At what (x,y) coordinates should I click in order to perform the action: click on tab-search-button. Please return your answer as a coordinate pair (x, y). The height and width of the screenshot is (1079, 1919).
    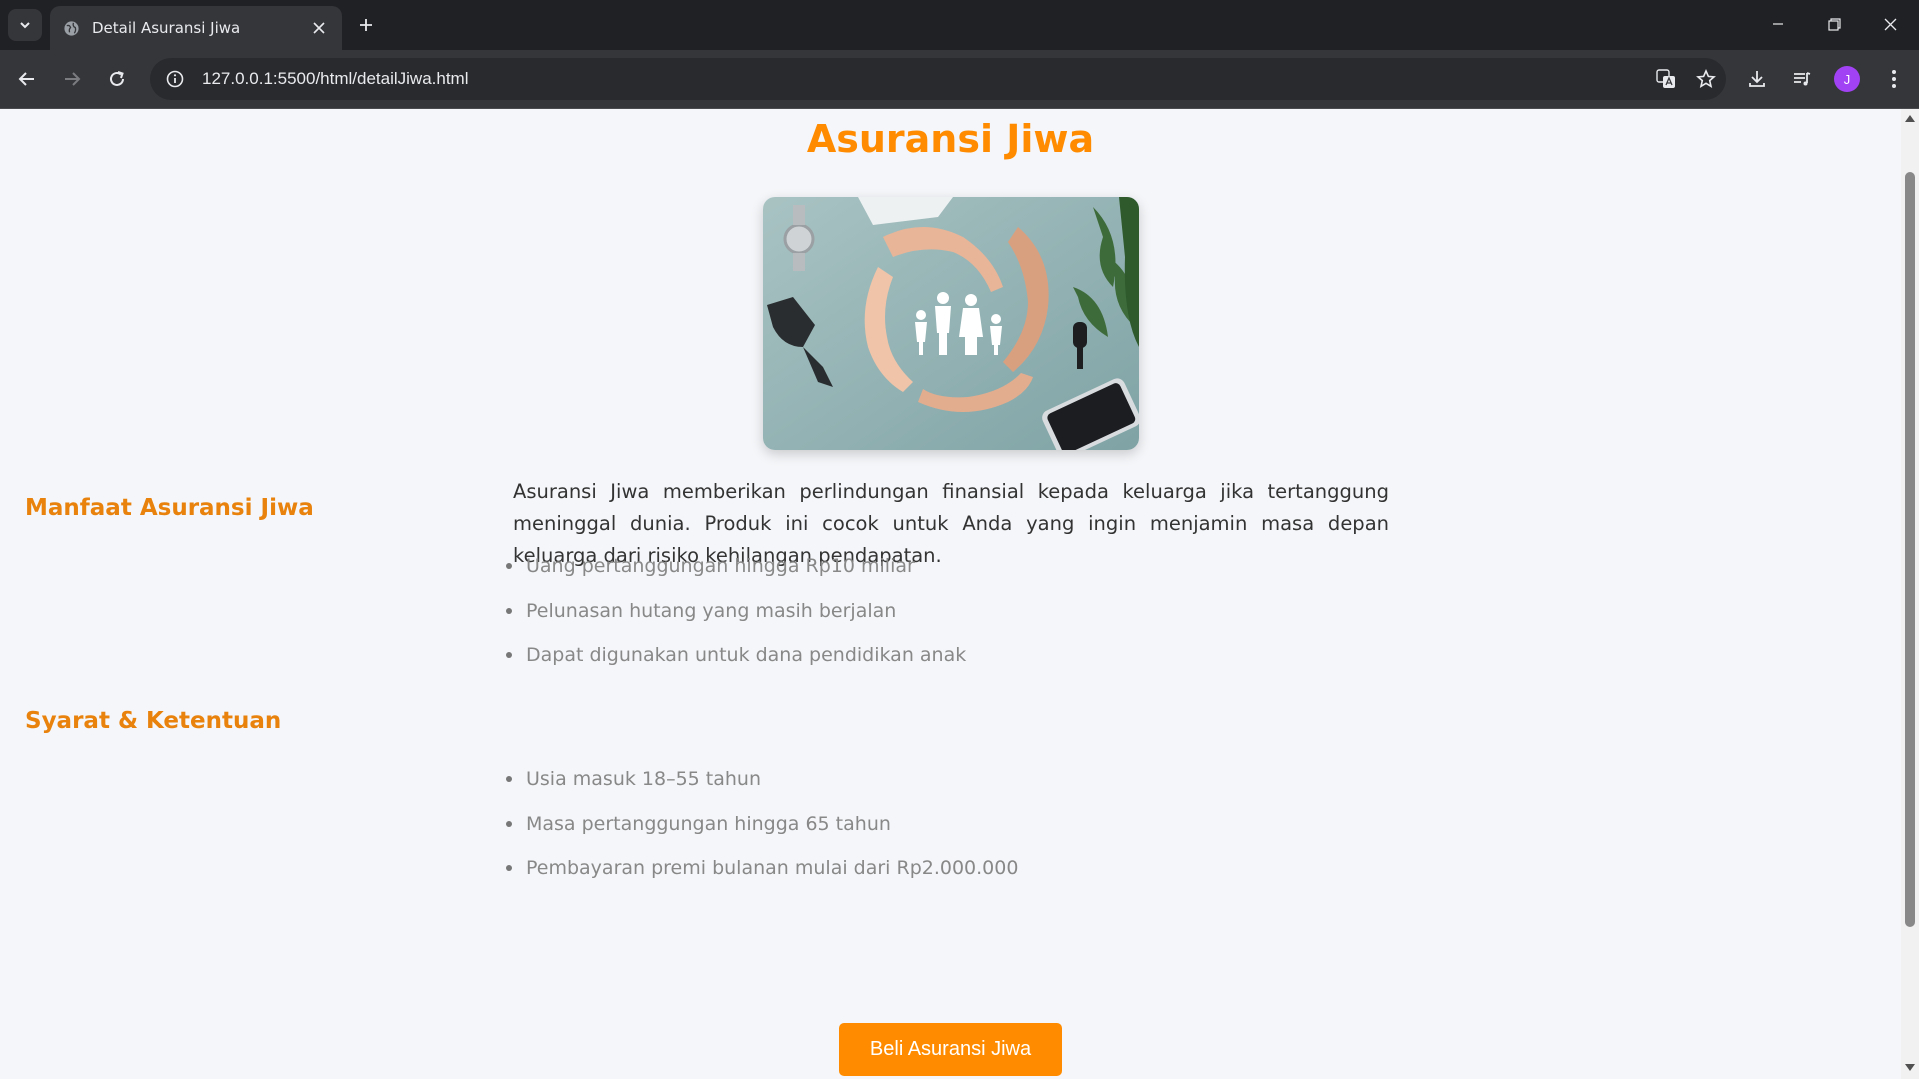
    Looking at the image, I should click on (25, 25).